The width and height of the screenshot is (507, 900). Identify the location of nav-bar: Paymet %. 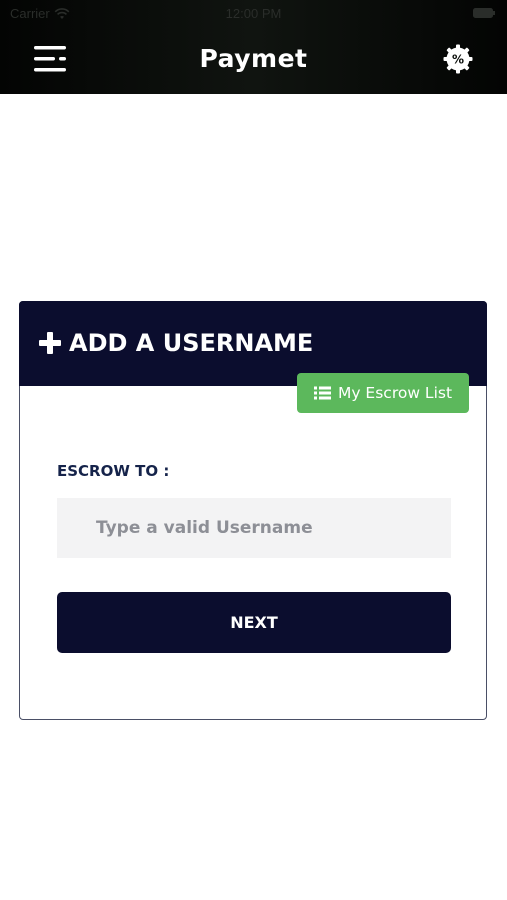
(253, 61).